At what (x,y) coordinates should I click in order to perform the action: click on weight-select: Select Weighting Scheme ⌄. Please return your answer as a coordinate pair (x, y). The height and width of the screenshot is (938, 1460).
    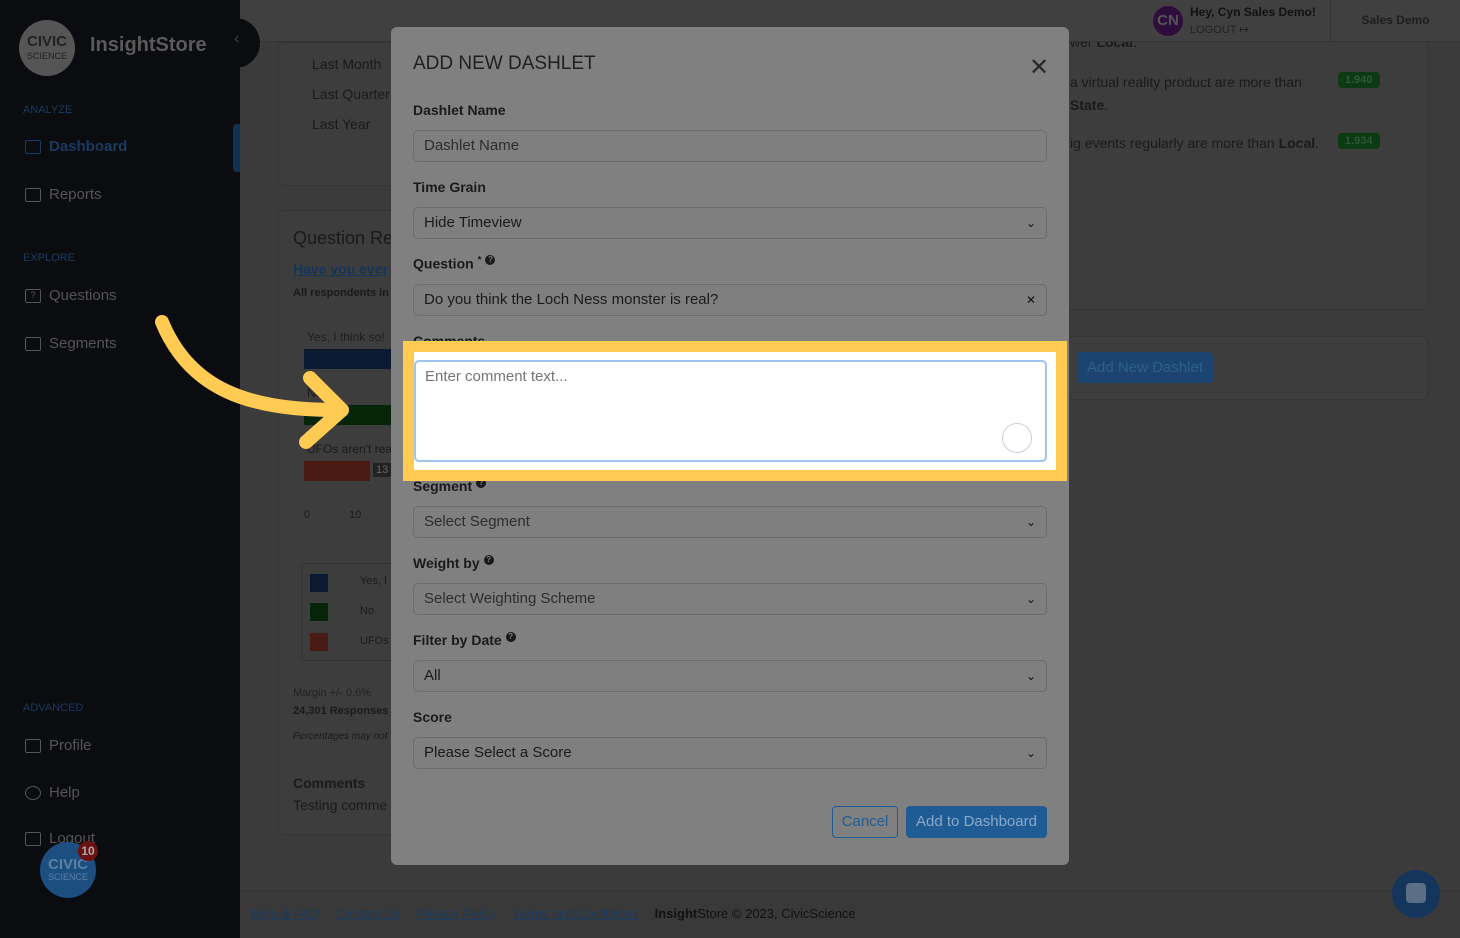
    Looking at the image, I should click on (730, 599).